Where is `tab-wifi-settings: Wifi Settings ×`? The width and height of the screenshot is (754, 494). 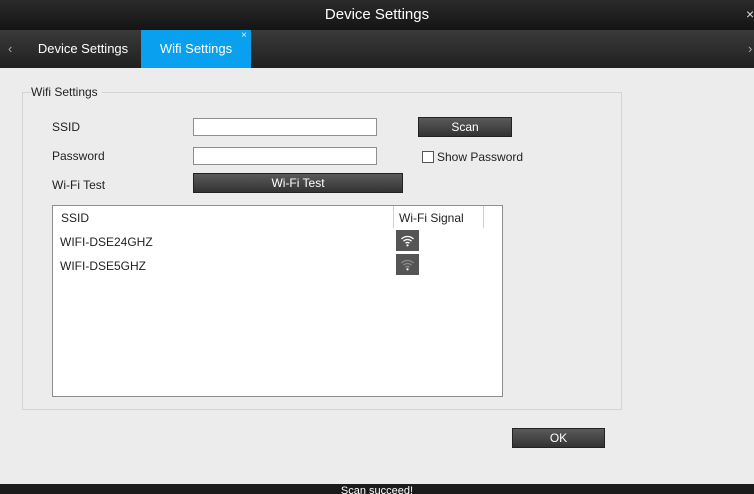
tab-wifi-settings: Wifi Settings × is located at coordinates (196, 49).